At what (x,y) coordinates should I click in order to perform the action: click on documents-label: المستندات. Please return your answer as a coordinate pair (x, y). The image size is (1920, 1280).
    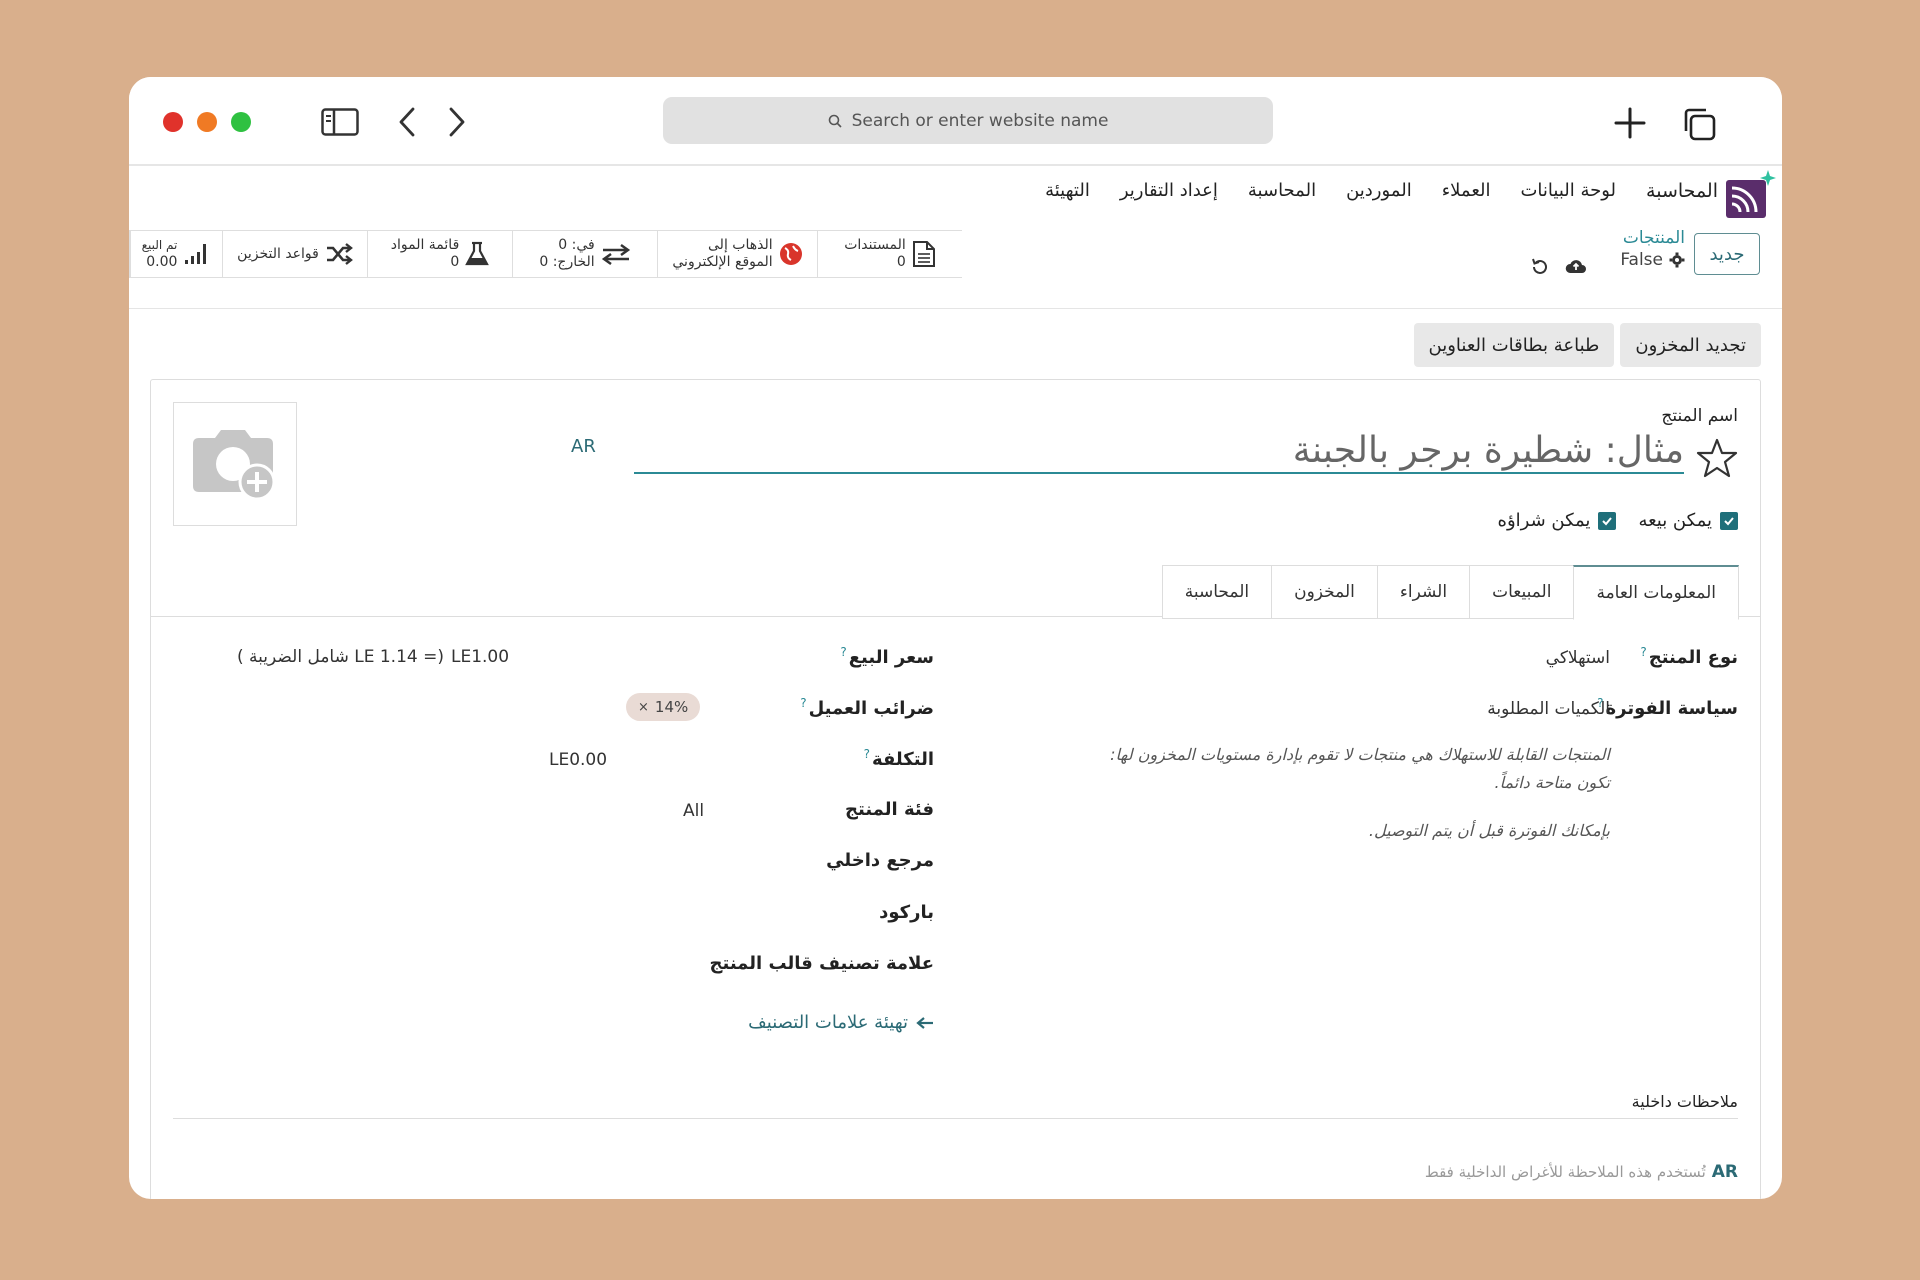
    Looking at the image, I should click on (875, 245).